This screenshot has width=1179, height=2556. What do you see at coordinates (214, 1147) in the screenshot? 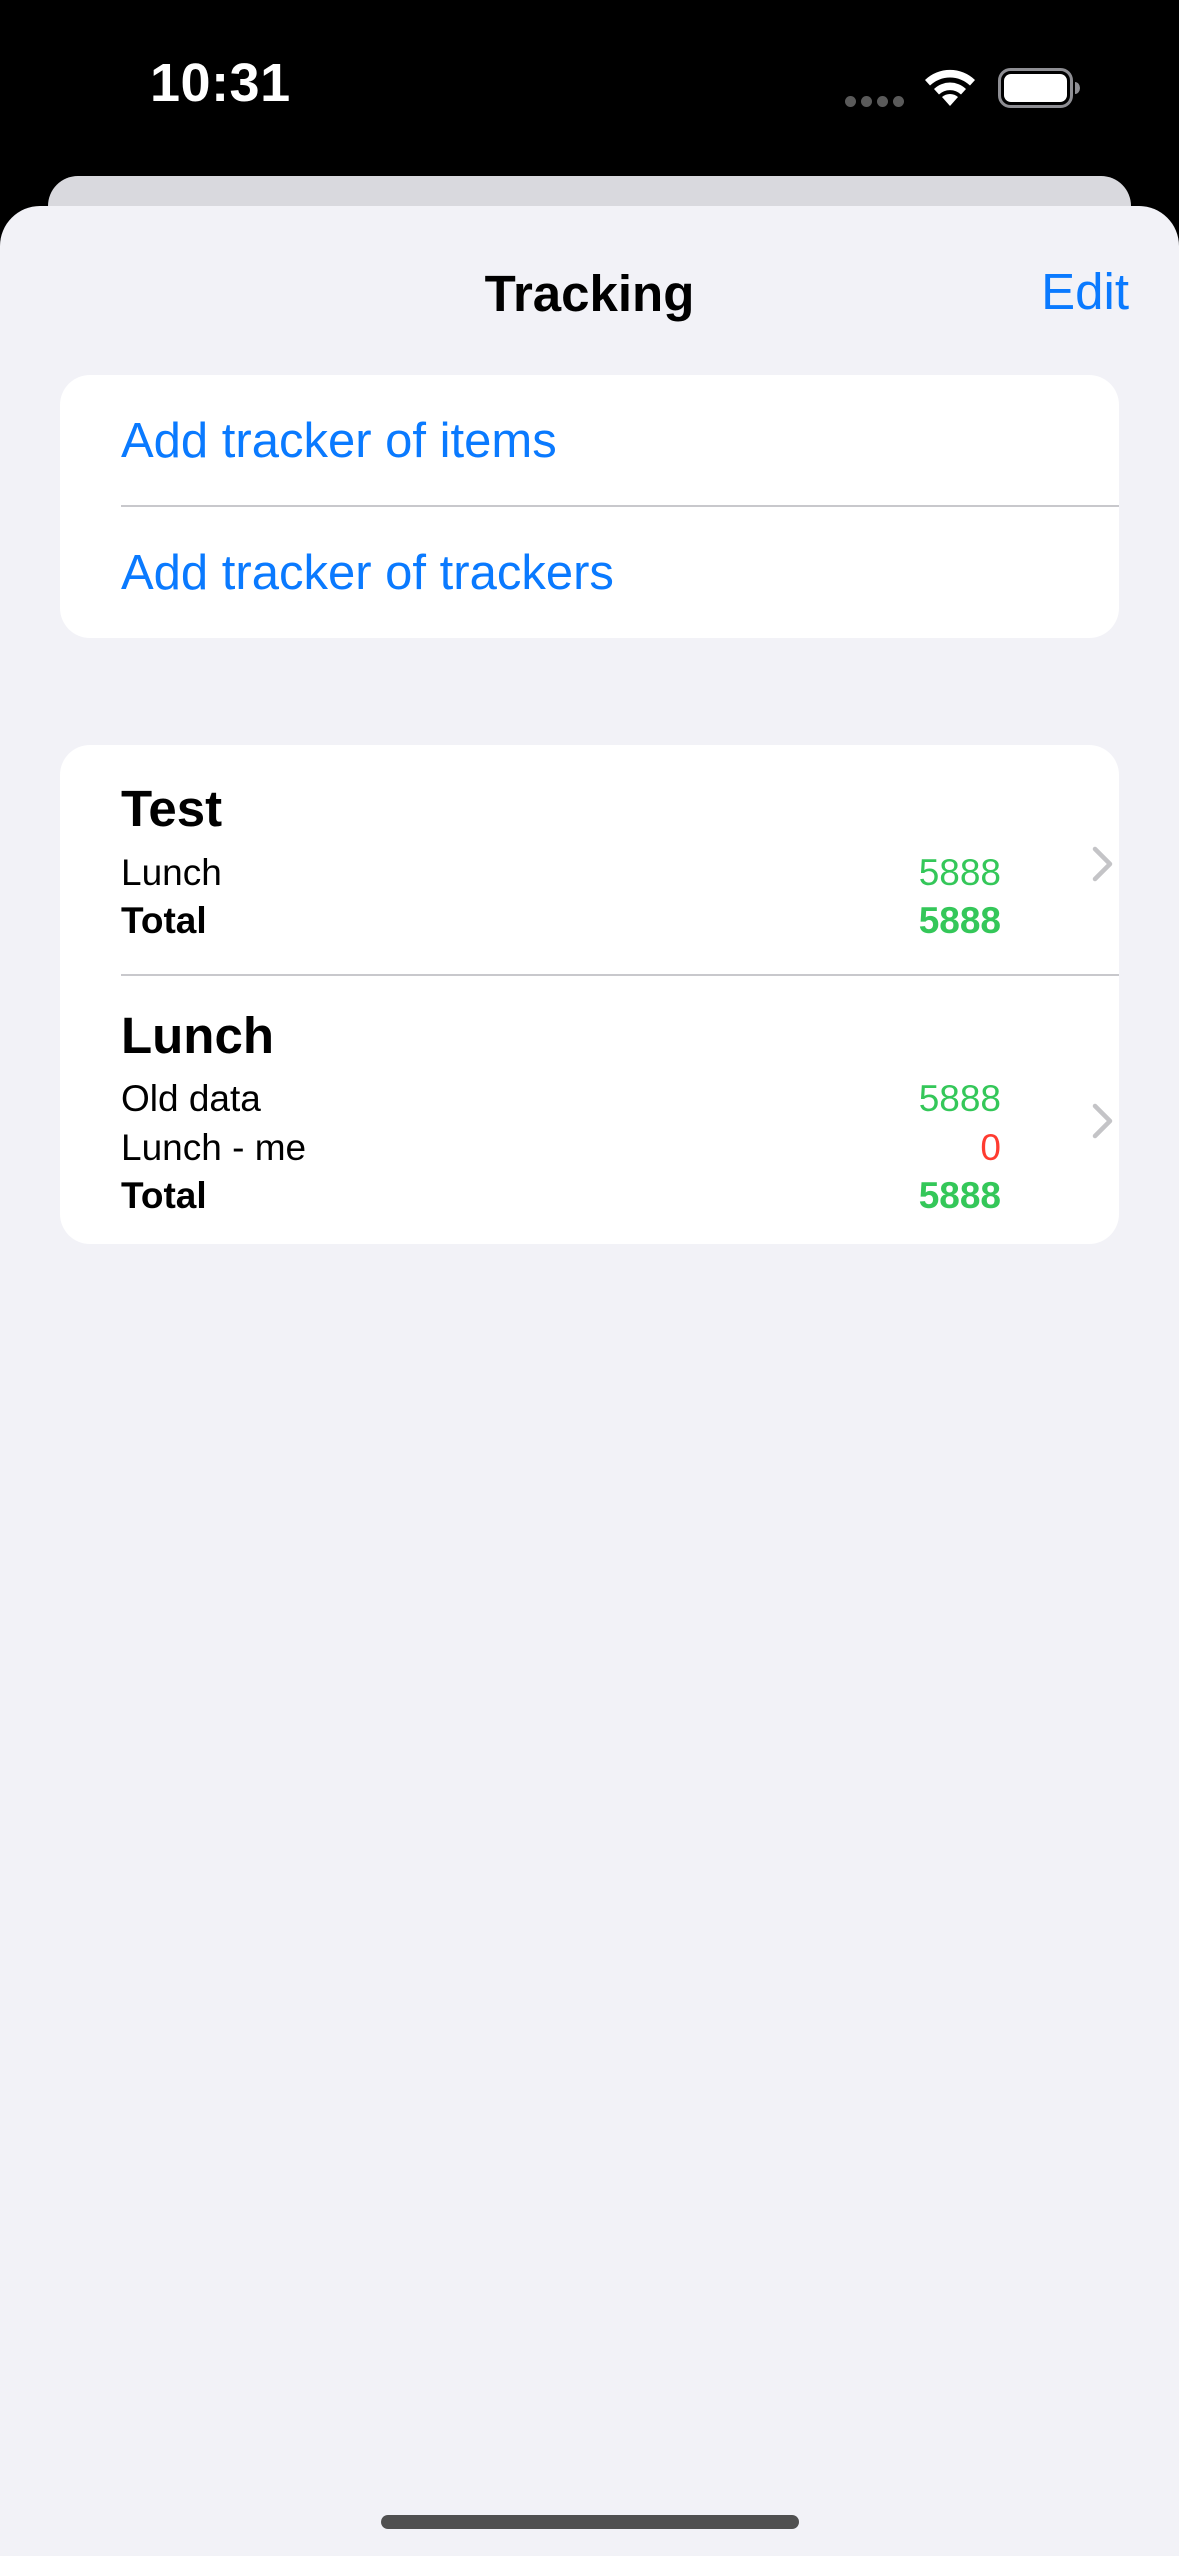
I see `entry-name: Lunch - me` at bounding box center [214, 1147].